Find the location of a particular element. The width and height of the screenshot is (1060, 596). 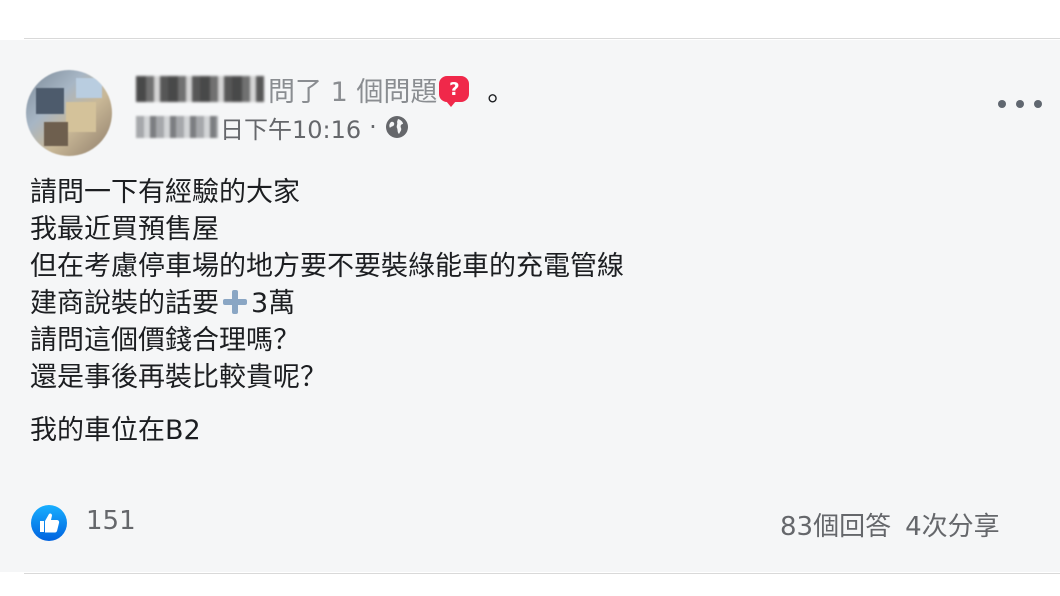

trailing-mark: 。 is located at coordinates (501, 92).